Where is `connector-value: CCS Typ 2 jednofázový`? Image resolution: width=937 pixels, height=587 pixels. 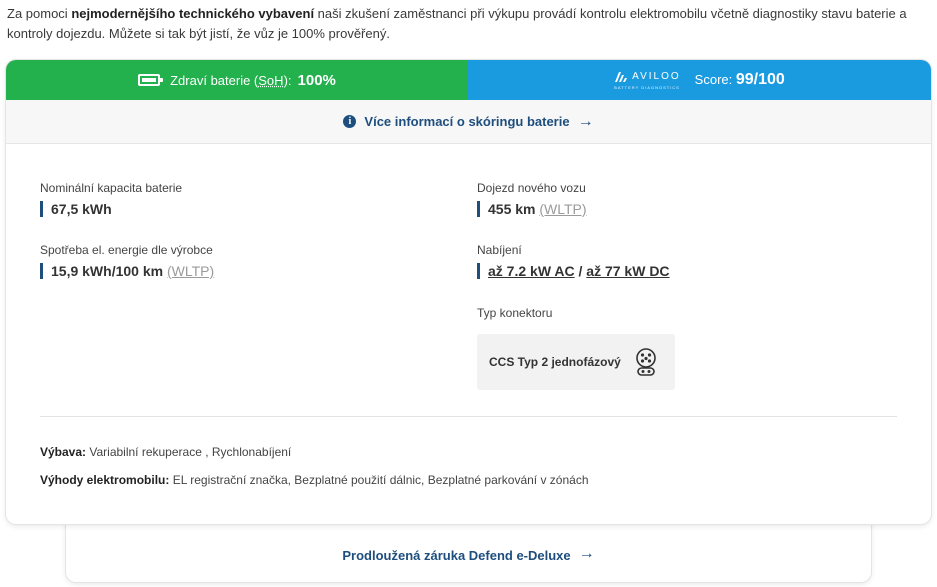 connector-value: CCS Typ 2 jednofázový is located at coordinates (555, 362).